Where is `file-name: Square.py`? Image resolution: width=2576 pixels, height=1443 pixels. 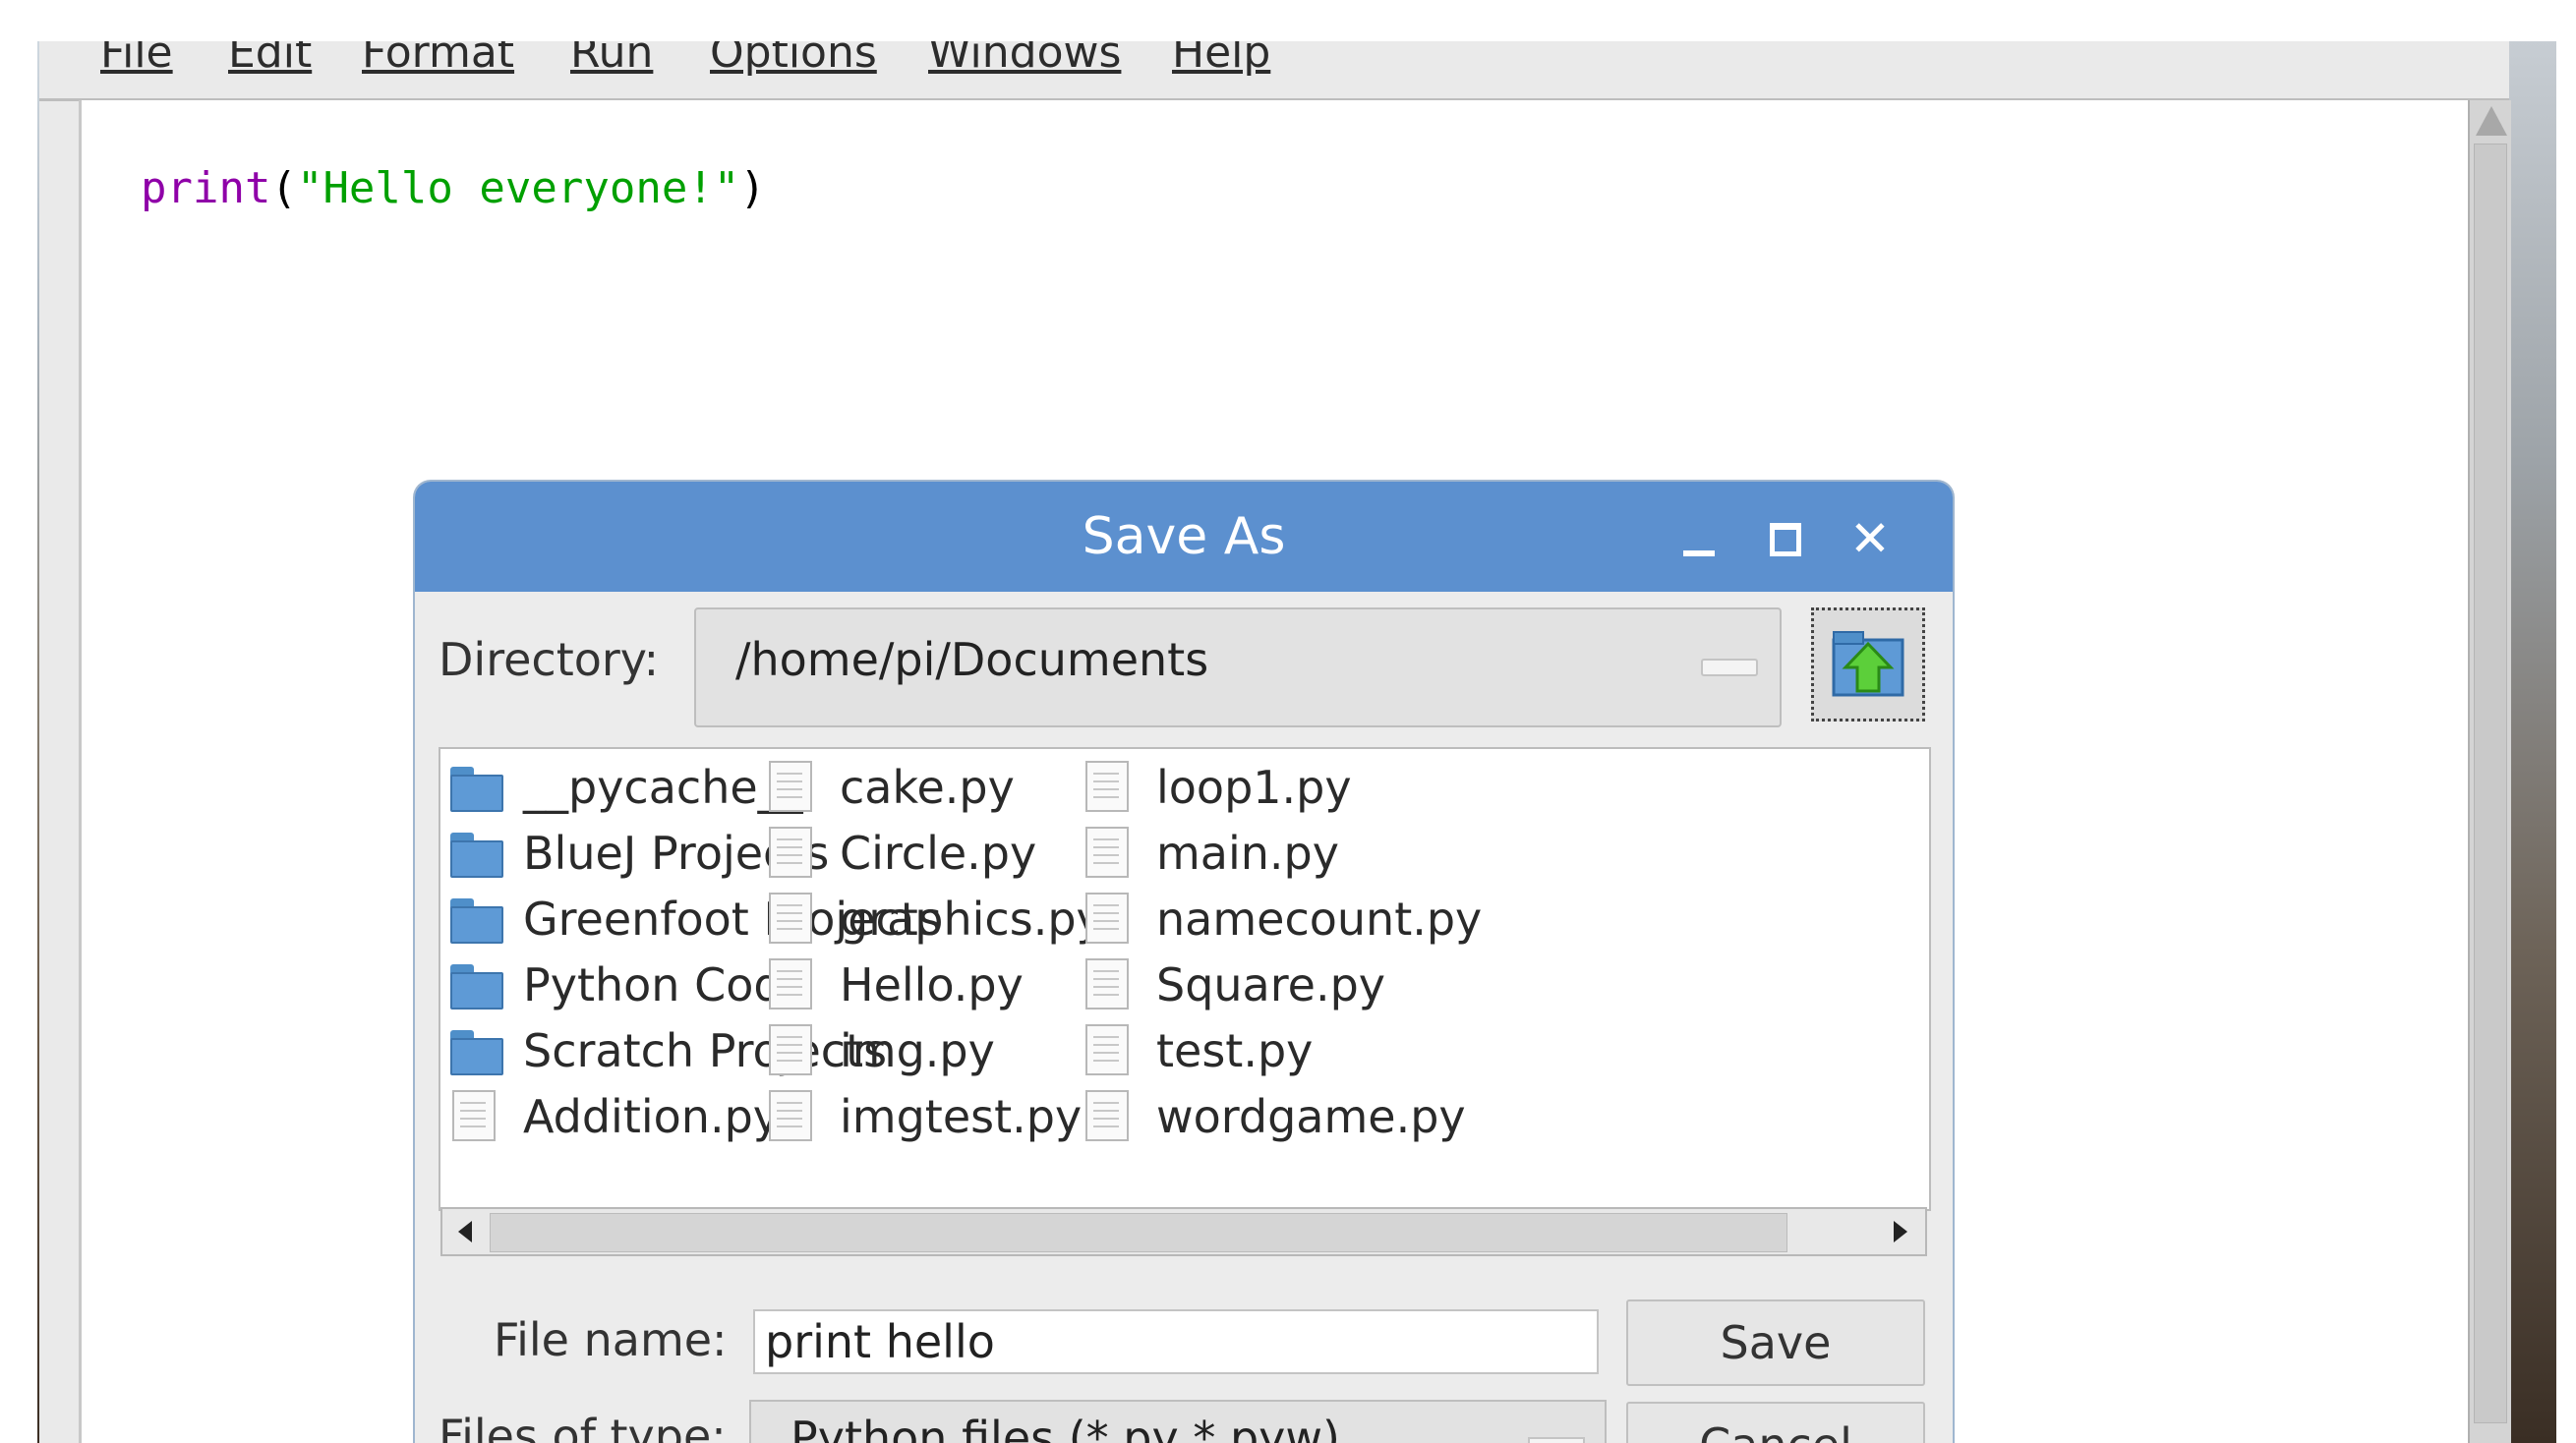
file-name: Square.py is located at coordinates (1270, 984).